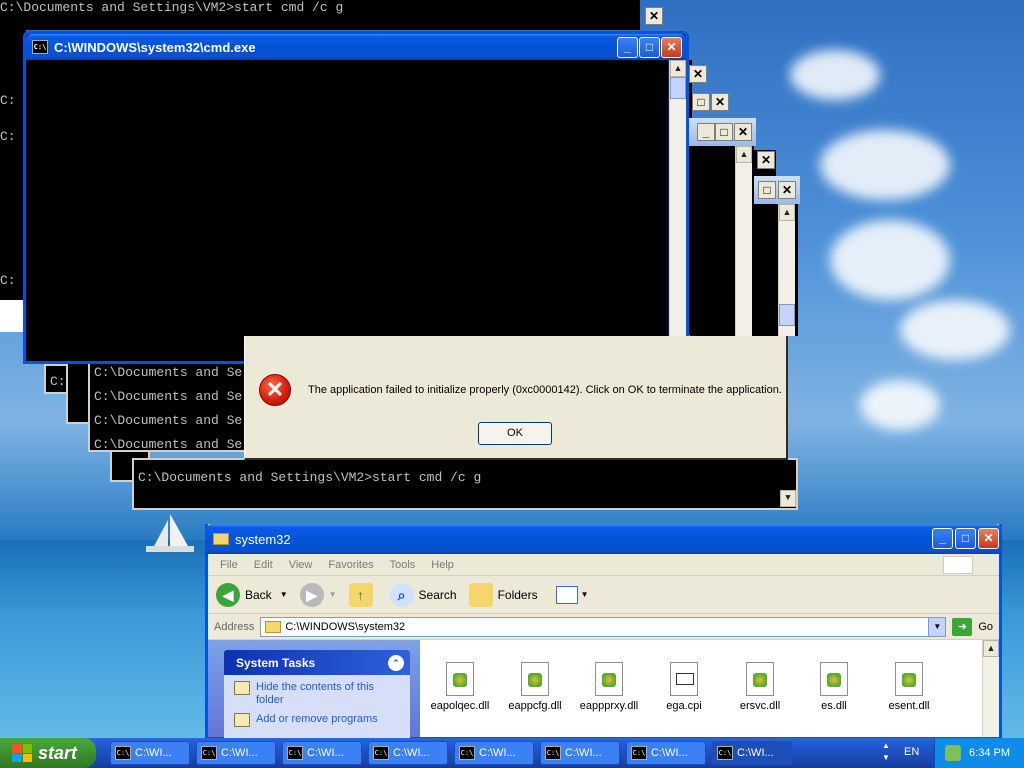 Image resolution: width=1024 pixels, height=768 pixels. I want to click on file-item: eapolqec.dll, so click(460, 687).